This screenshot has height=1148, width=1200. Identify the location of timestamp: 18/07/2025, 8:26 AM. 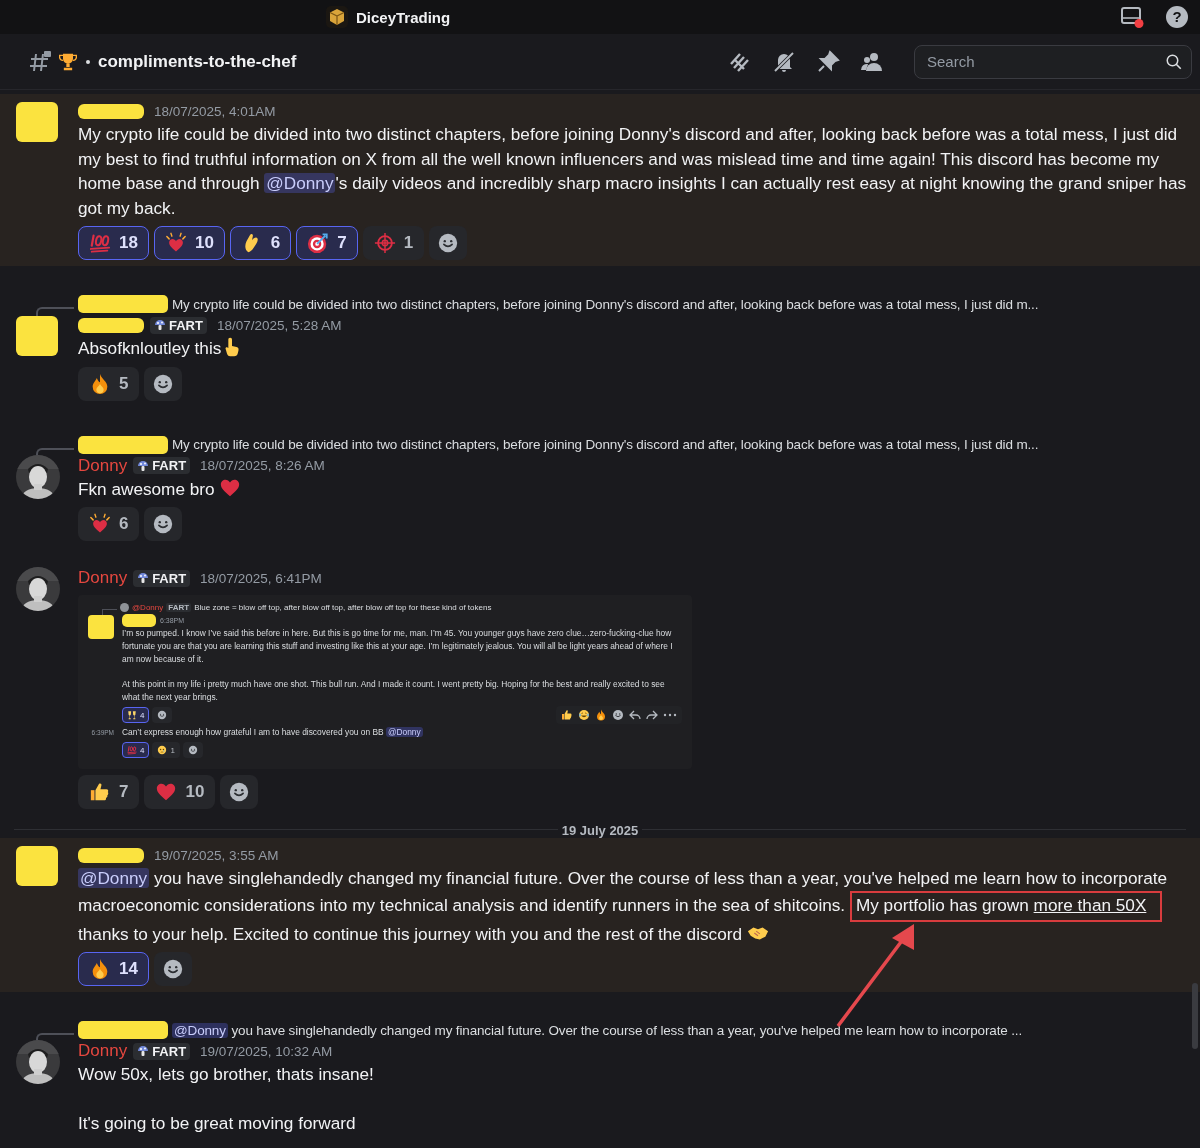
(262, 465).